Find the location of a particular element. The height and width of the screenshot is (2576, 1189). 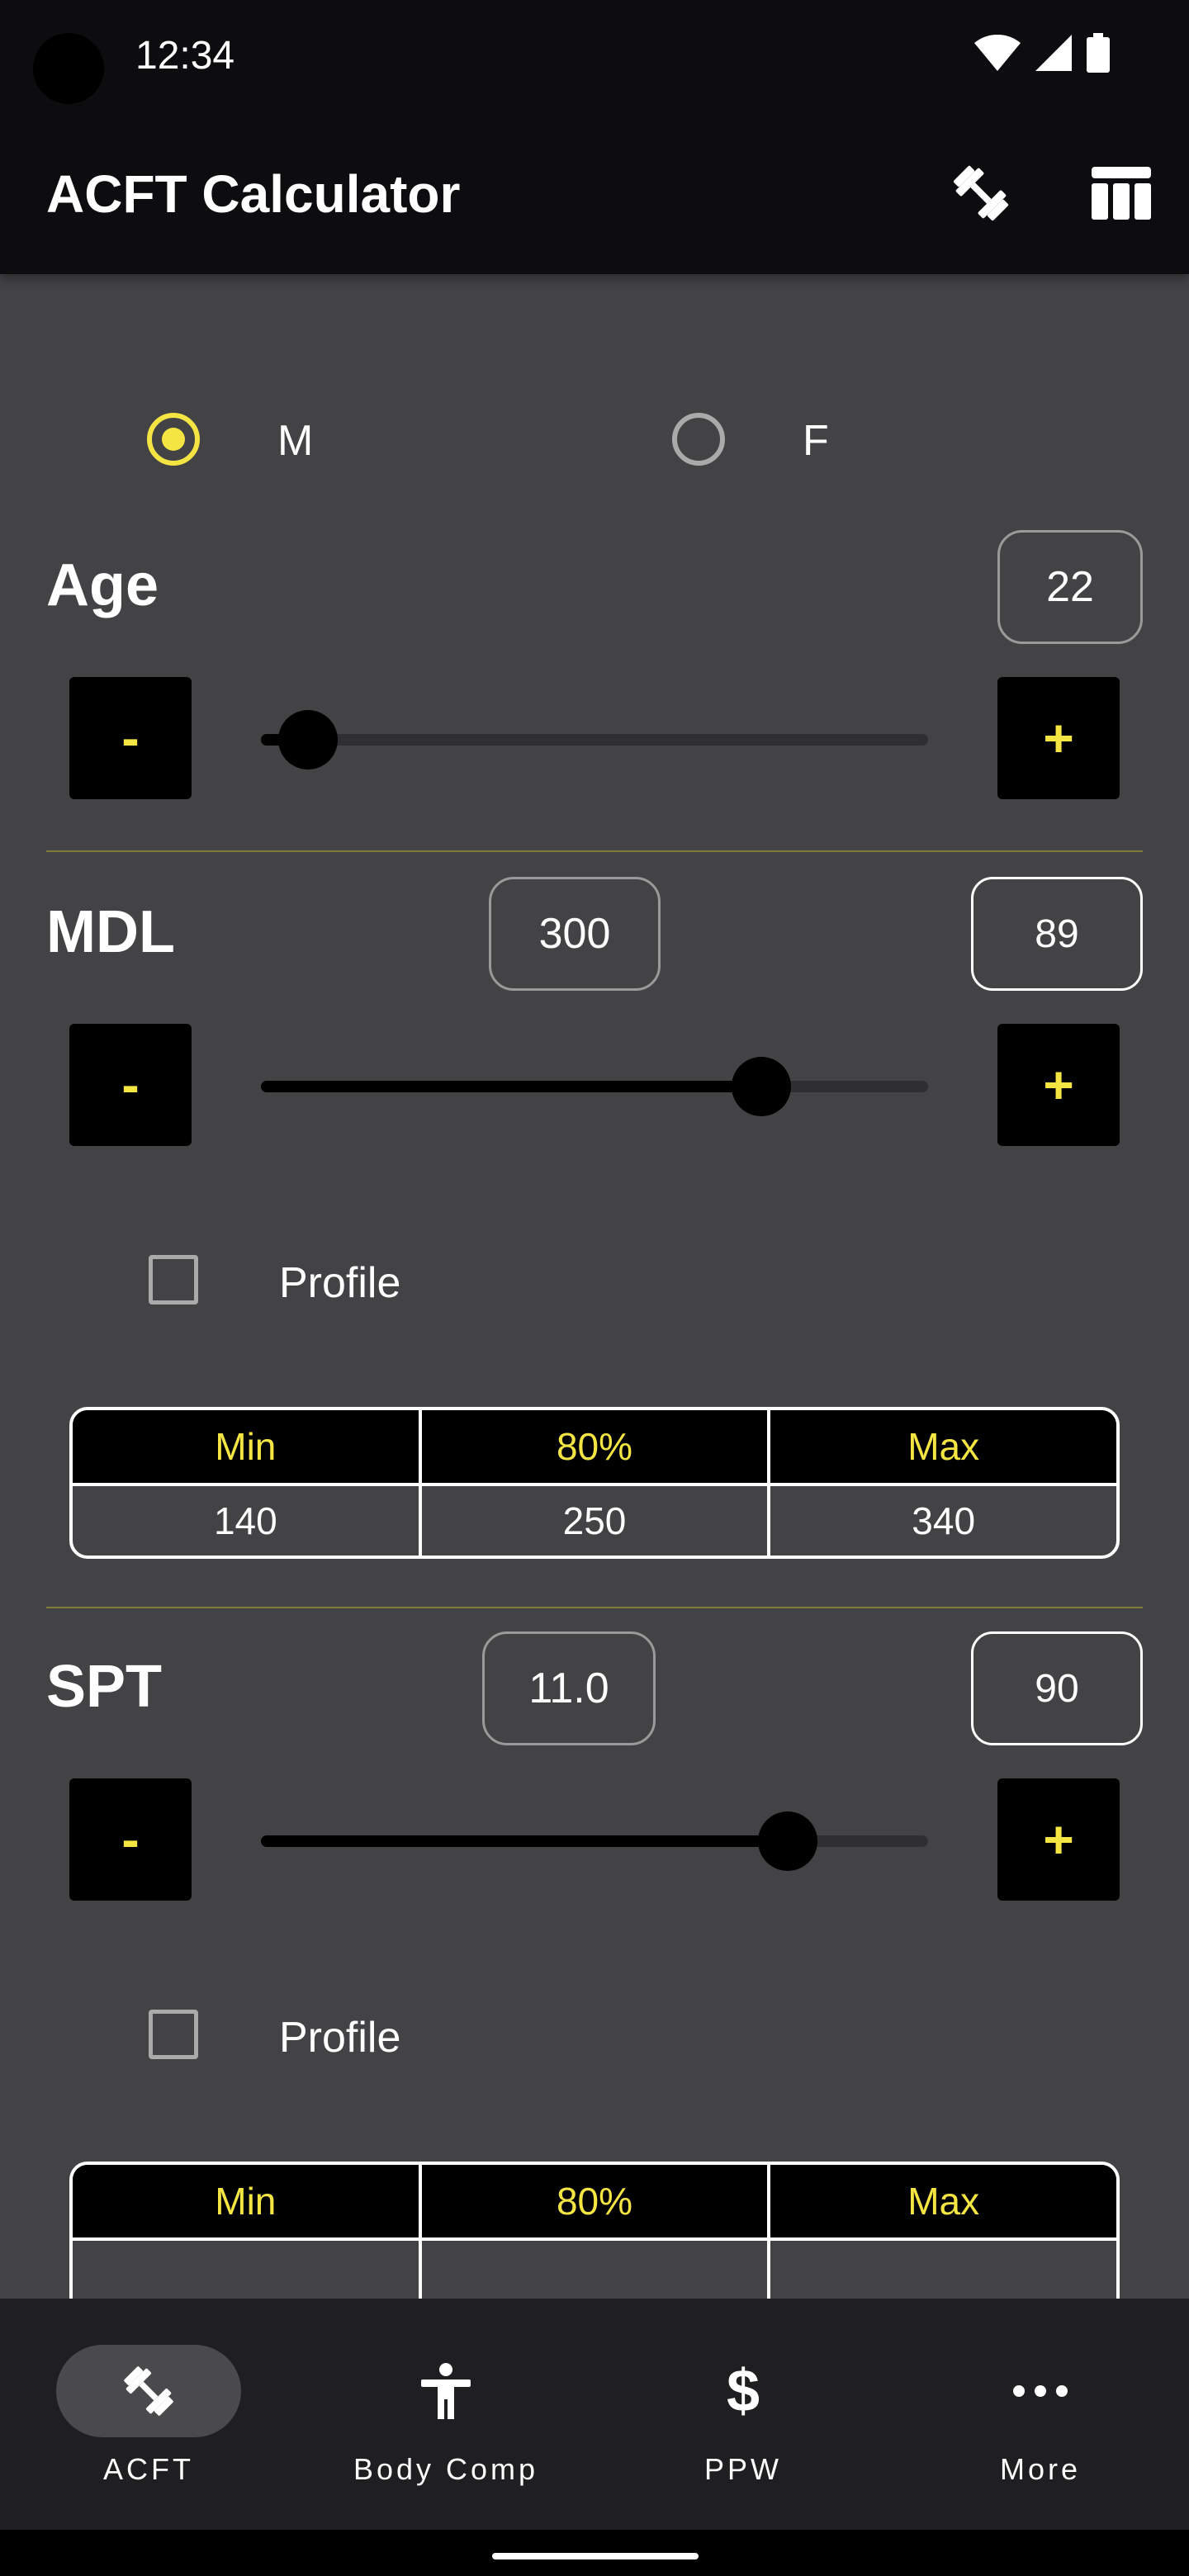

age-value-field: 22 is located at coordinates (1070, 587).